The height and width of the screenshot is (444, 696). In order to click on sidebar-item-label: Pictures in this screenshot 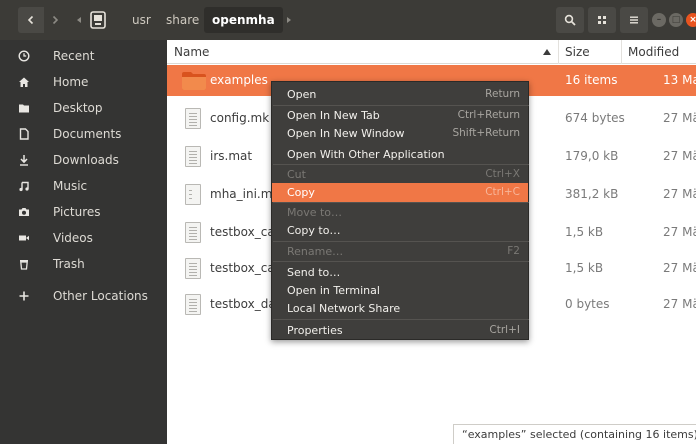, I will do `click(77, 212)`.